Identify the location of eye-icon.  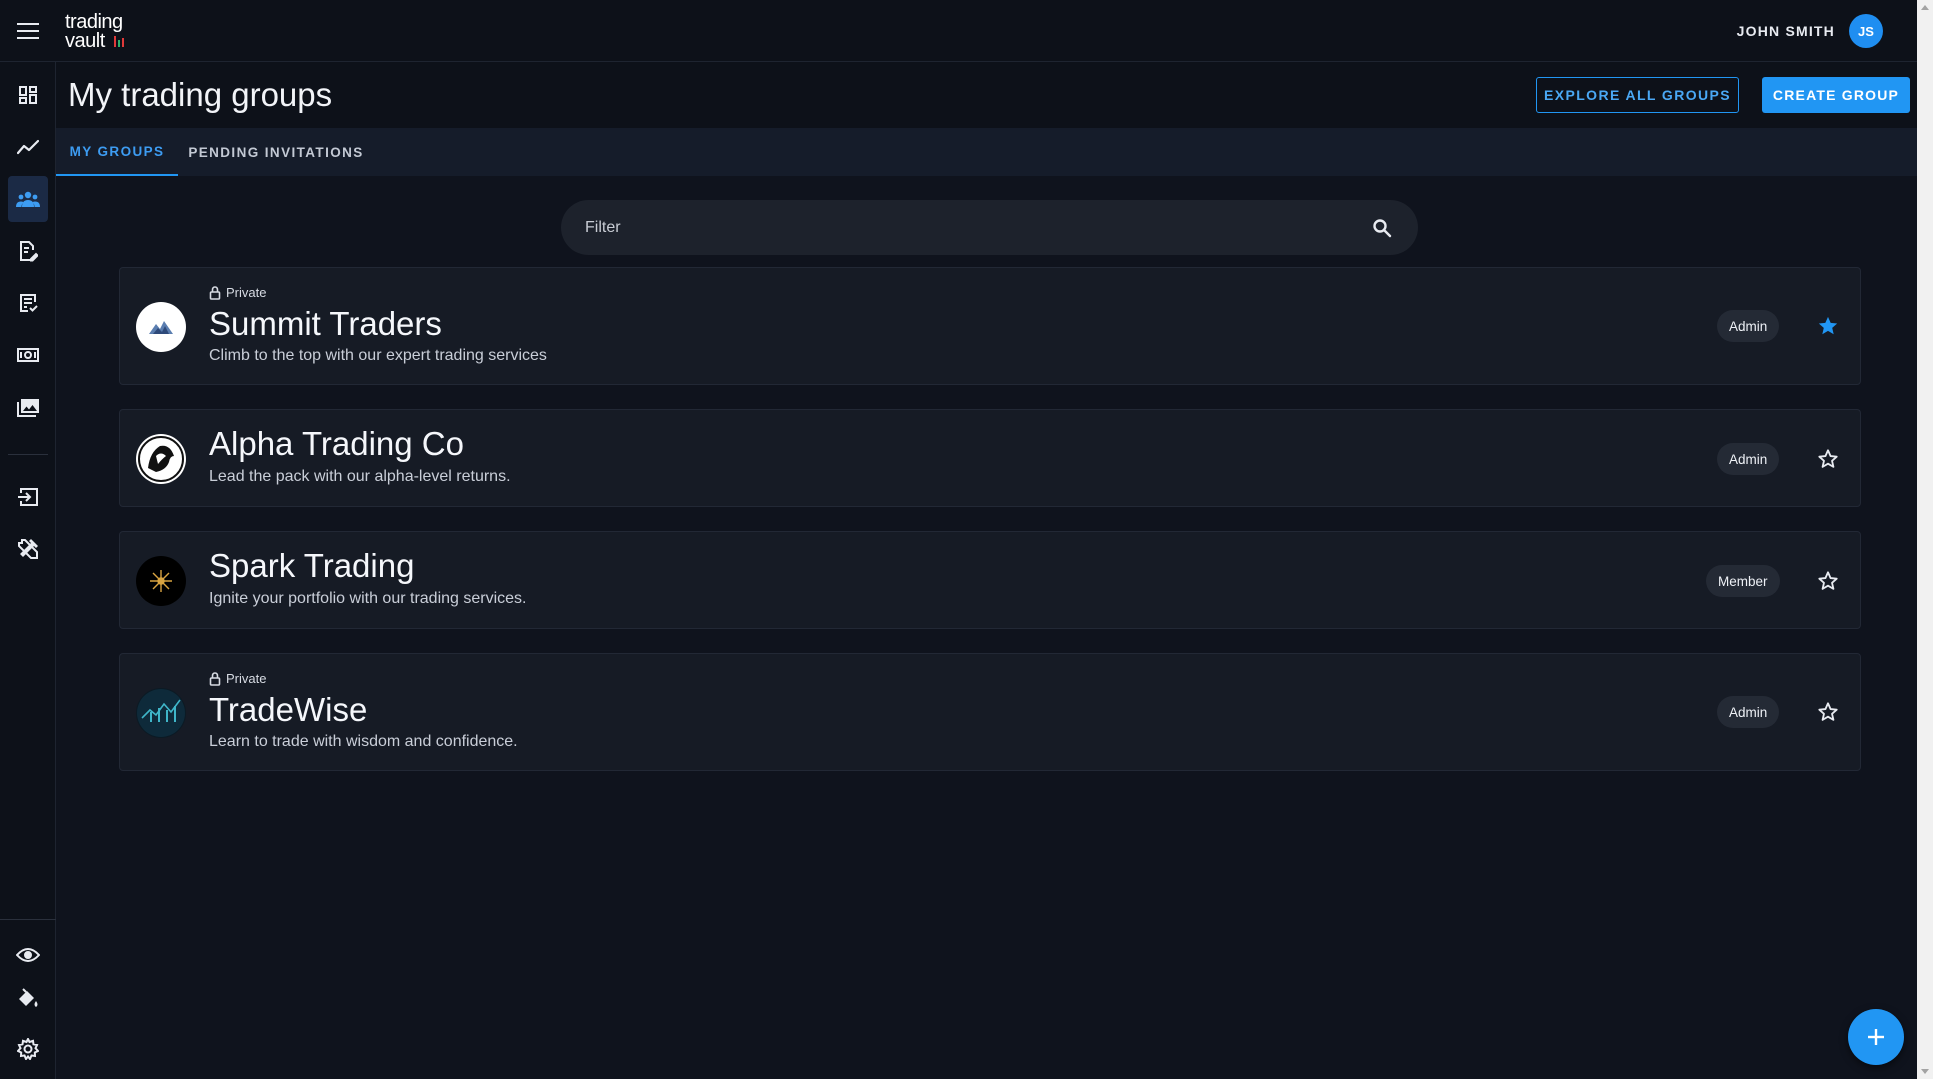
(28, 955).